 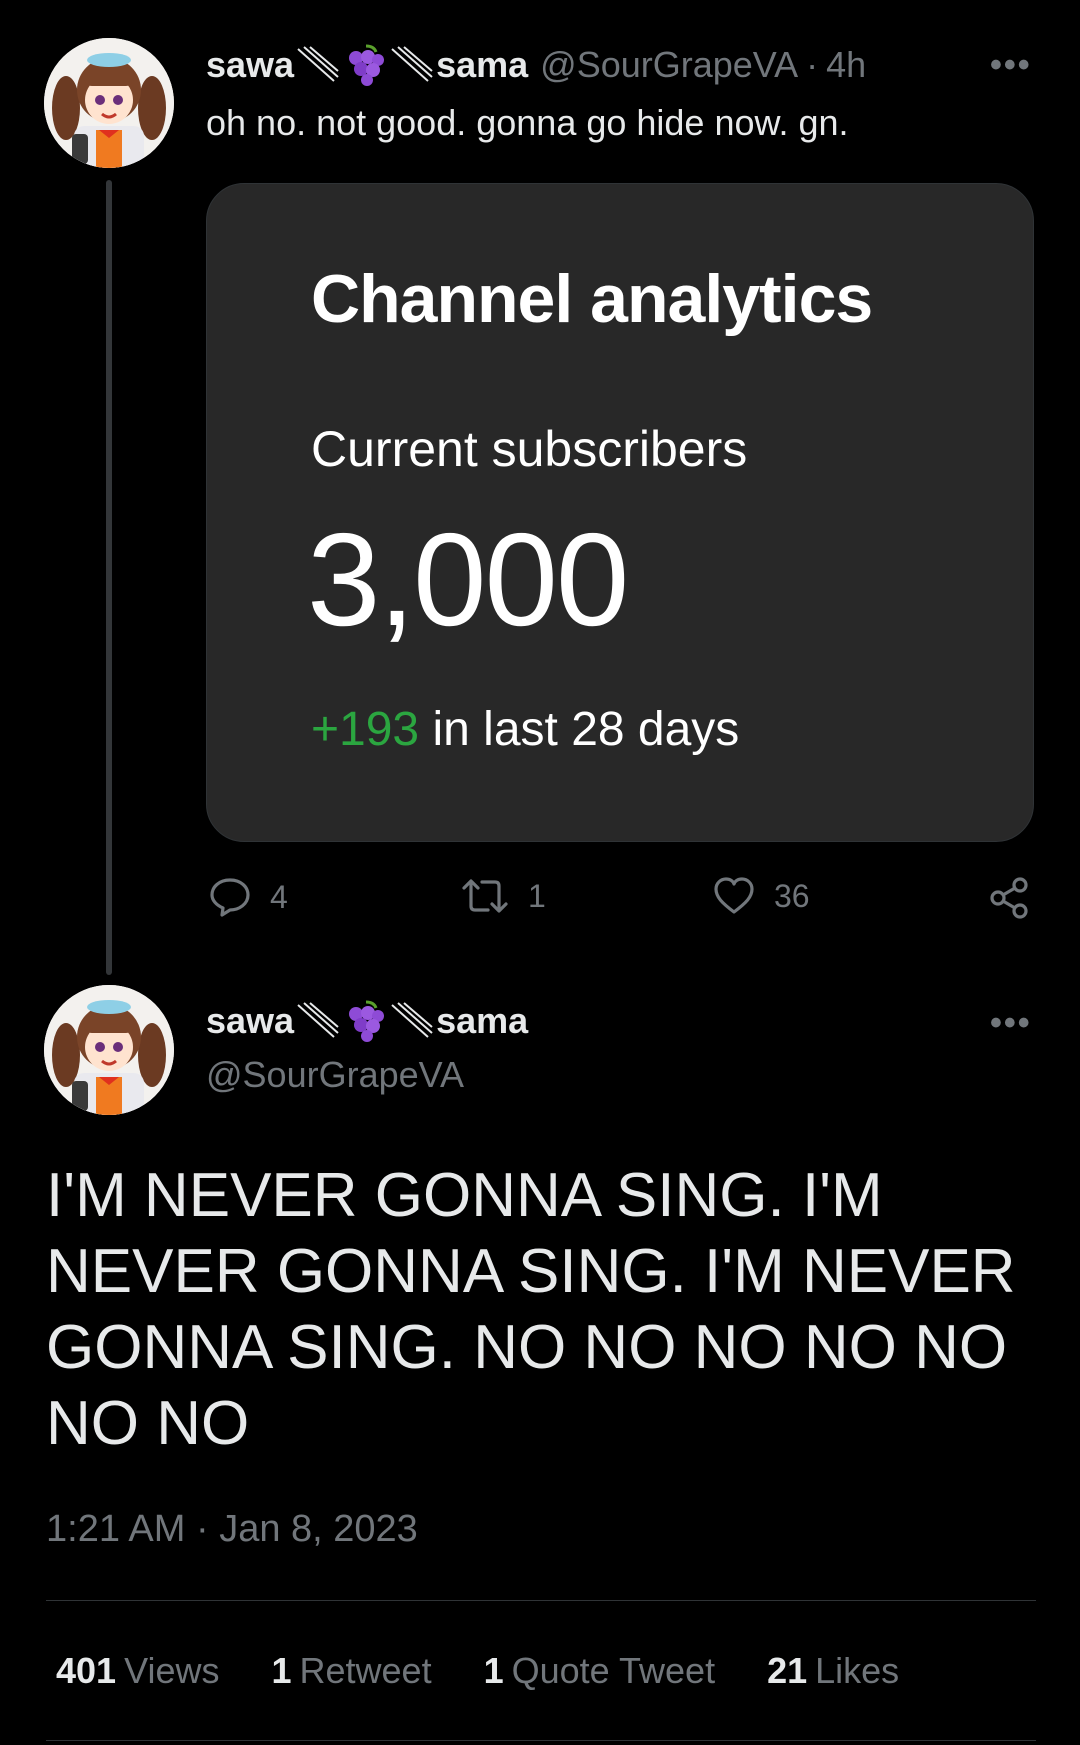 I want to click on views-count: 401, so click(x=86, y=1670).